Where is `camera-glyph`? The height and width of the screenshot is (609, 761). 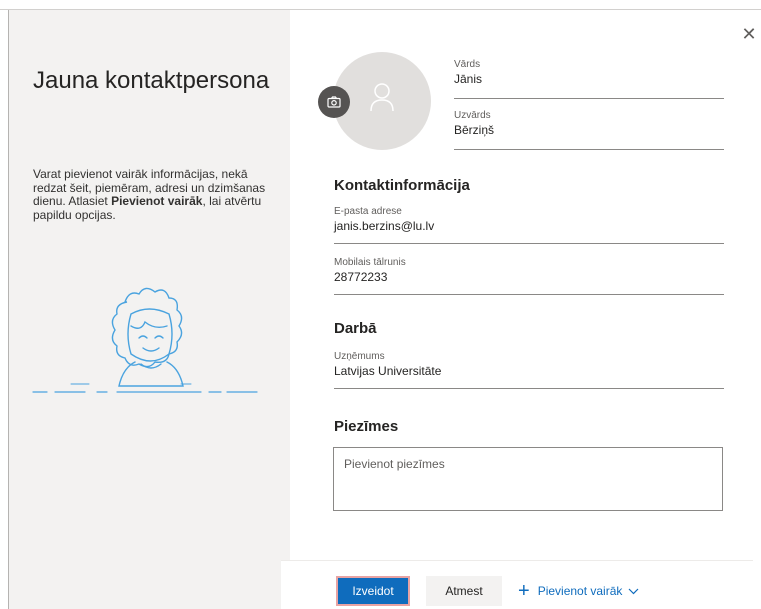 camera-glyph is located at coordinates (334, 102).